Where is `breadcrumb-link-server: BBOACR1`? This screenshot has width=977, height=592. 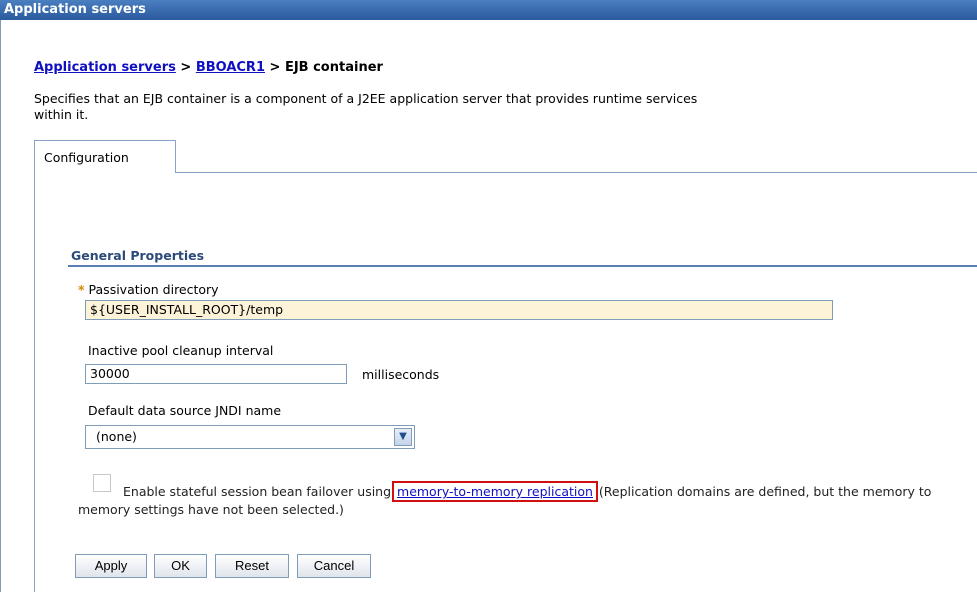 breadcrumb-link-server: BBOACR1 is located at coordinates (230, 67).